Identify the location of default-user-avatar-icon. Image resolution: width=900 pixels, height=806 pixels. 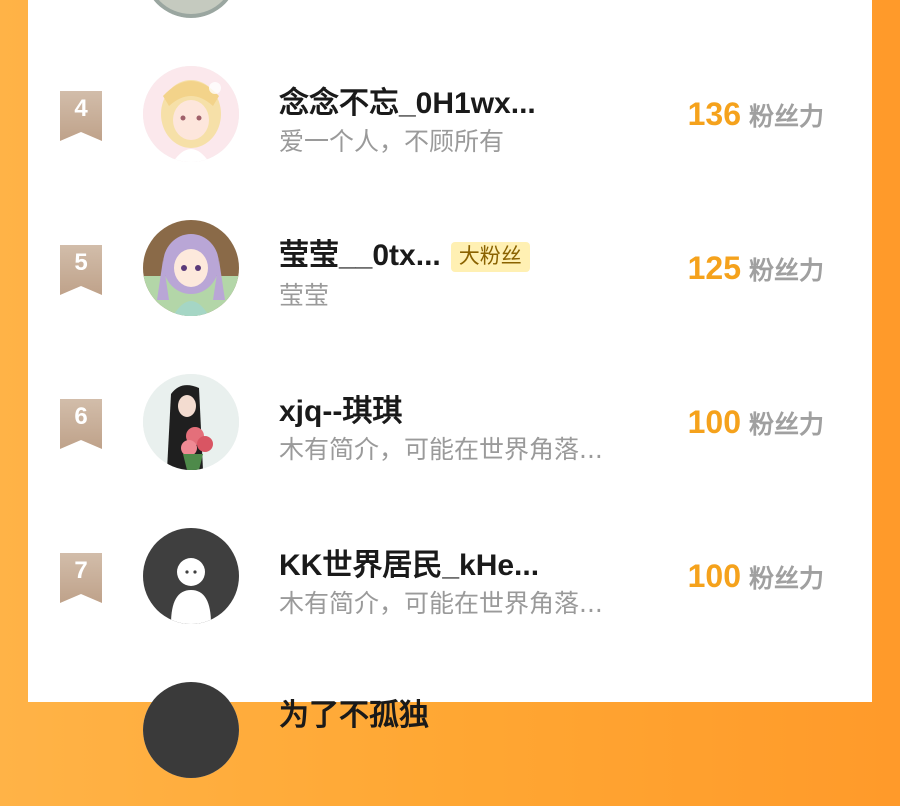
(191, 576).